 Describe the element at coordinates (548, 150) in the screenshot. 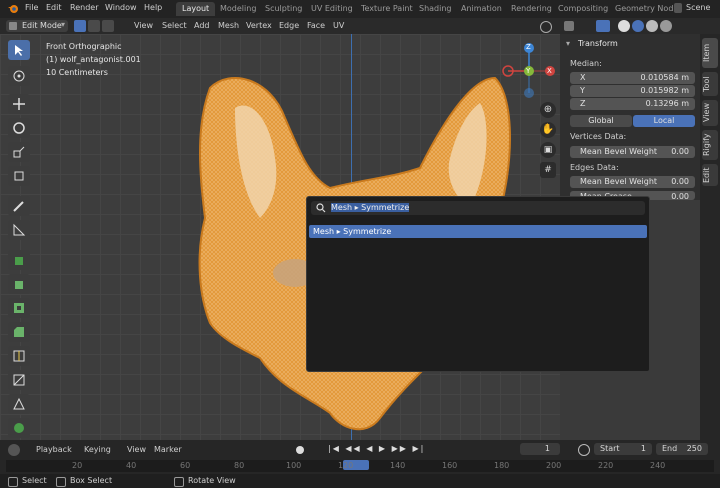

I see `camera-icon: ▣` at that location.